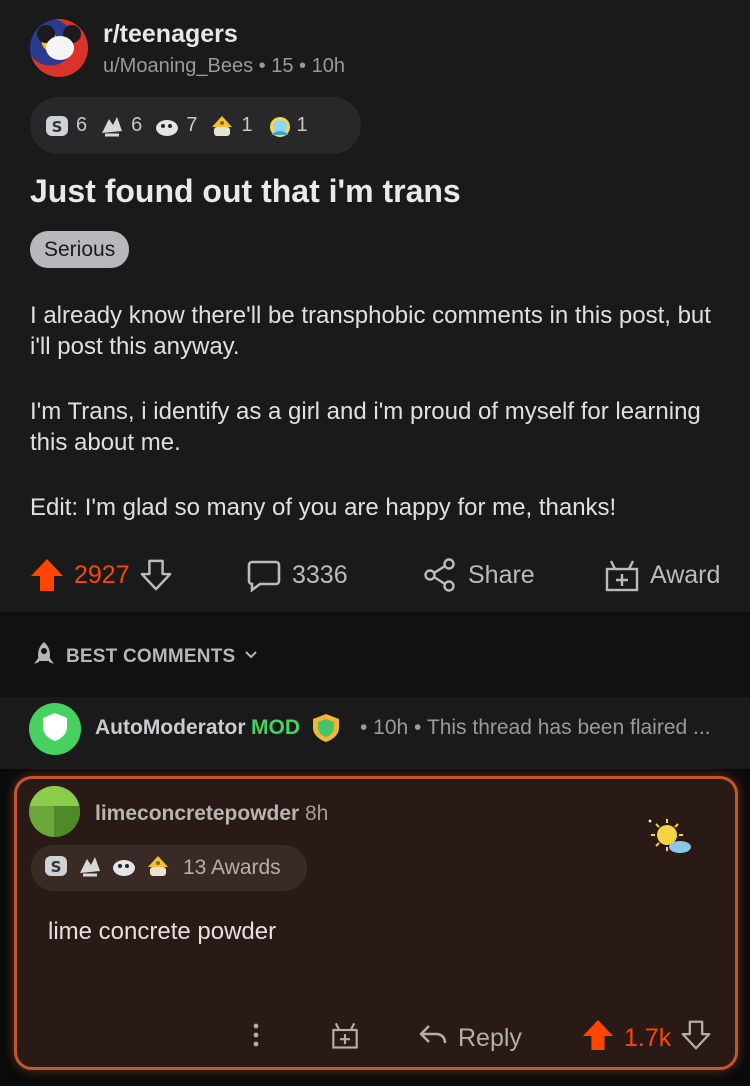 This screenshot has width=750, height=1086. I want to click on comment-time: 8h, so click(317, 813).